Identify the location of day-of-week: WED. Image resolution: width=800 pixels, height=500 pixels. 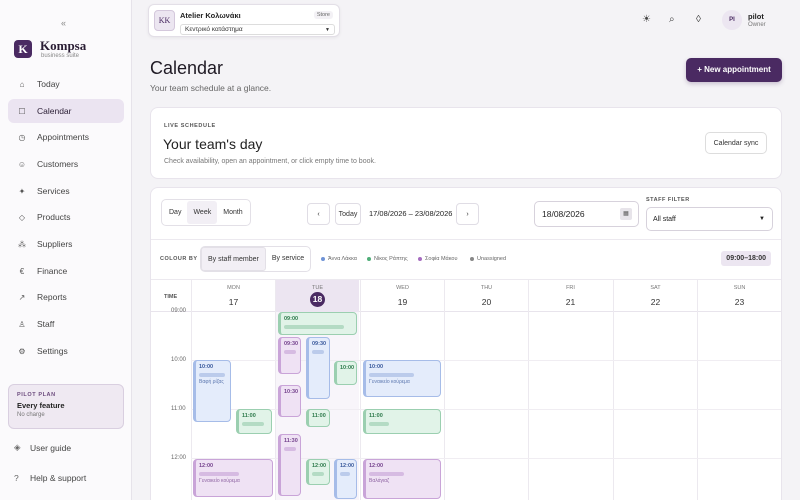
(402, 288).